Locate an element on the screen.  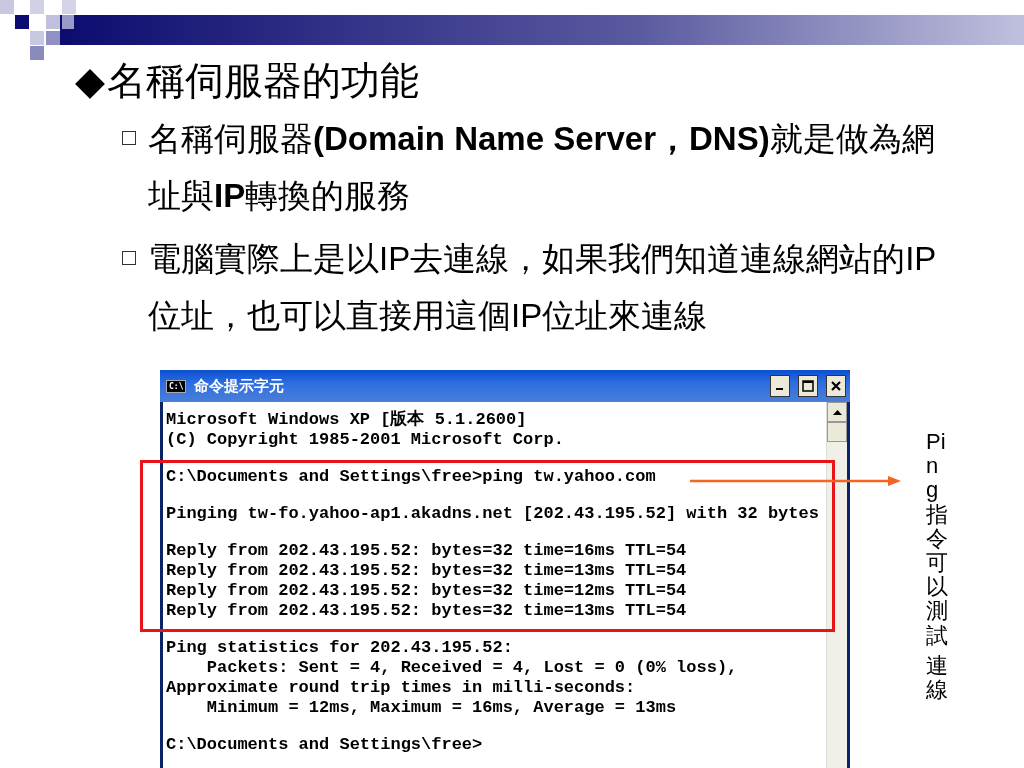
console-line: Reply from 202.43.195.52: bytes=32 time=16ms TTL=54 is located at coordinates (426, 551).